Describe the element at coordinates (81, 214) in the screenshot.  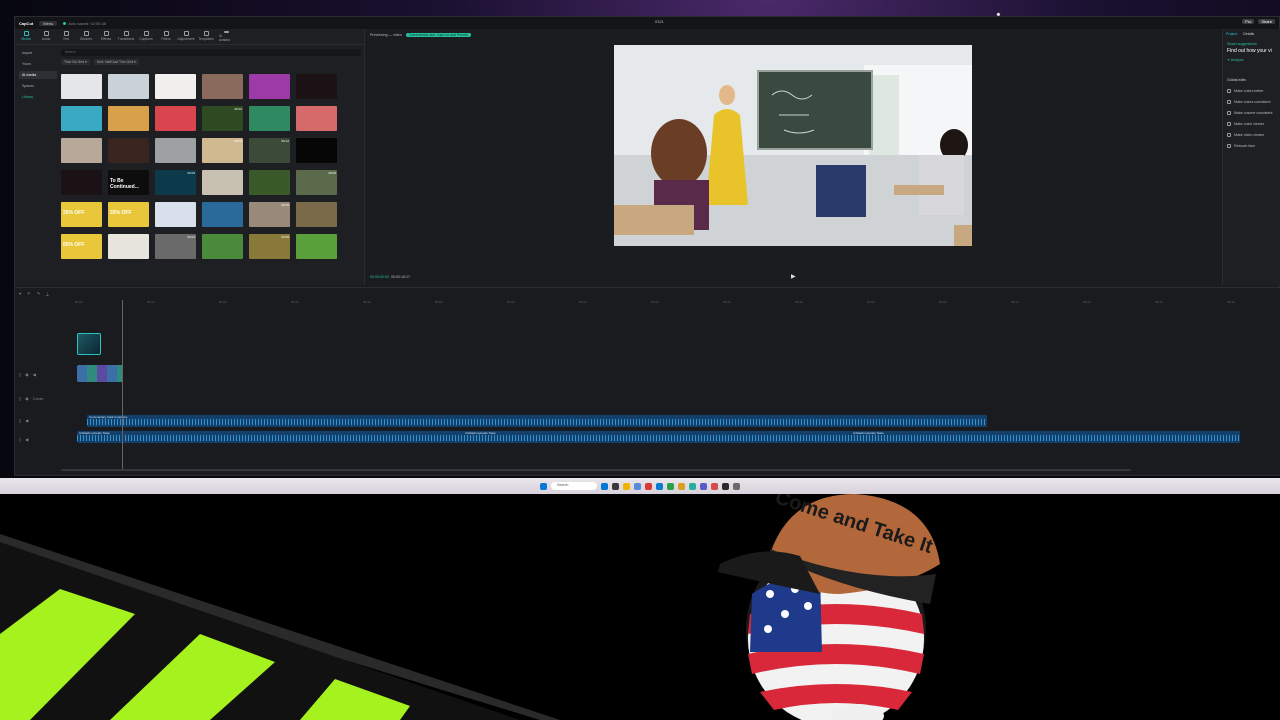
I see `media-thumbnail: 25% OFF` at that location.